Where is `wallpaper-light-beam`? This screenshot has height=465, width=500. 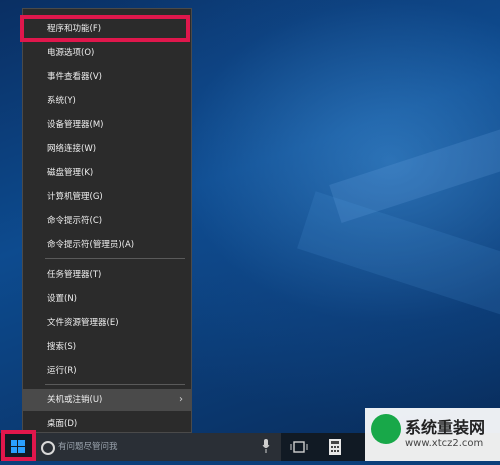 wallpaper-light-beam is located at coordinates (398, 260).